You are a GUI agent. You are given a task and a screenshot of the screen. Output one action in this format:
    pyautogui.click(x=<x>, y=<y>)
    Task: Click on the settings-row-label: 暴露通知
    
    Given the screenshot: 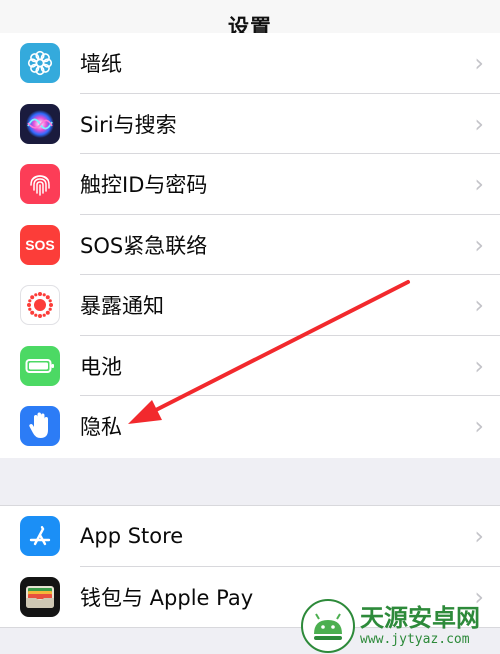 What is the action you would take?
    pyautogui.click(x=122, y=306)
    